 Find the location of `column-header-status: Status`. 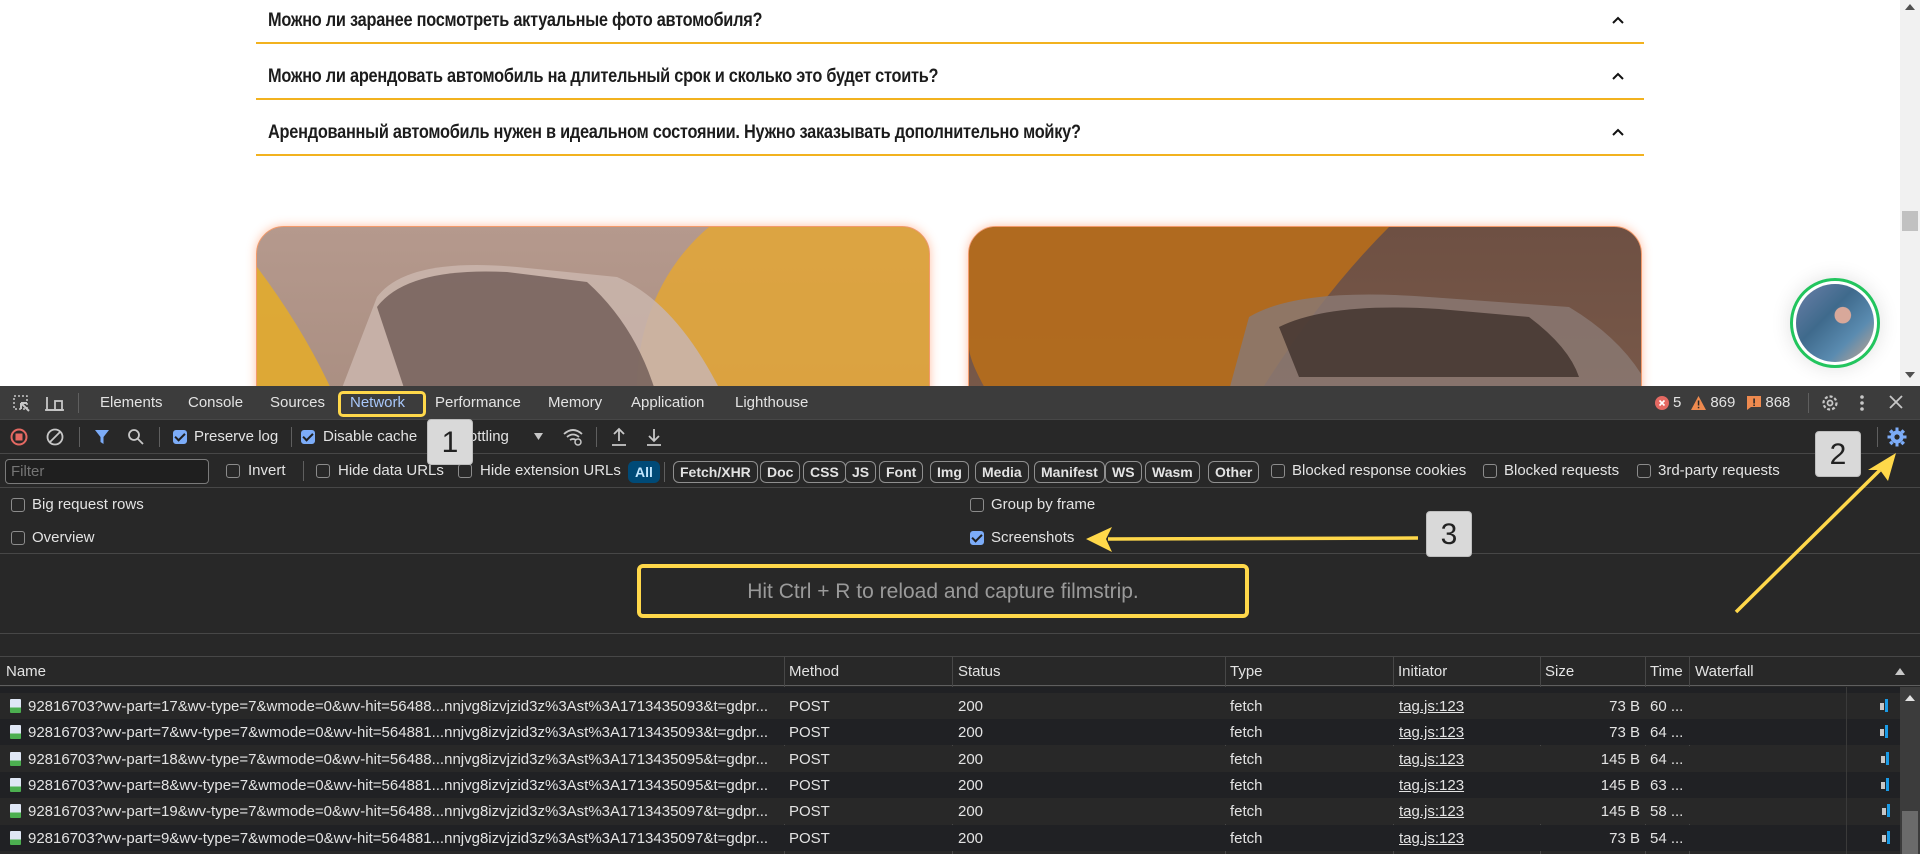

column-header-status: Status is located at coordinates (979, 671).